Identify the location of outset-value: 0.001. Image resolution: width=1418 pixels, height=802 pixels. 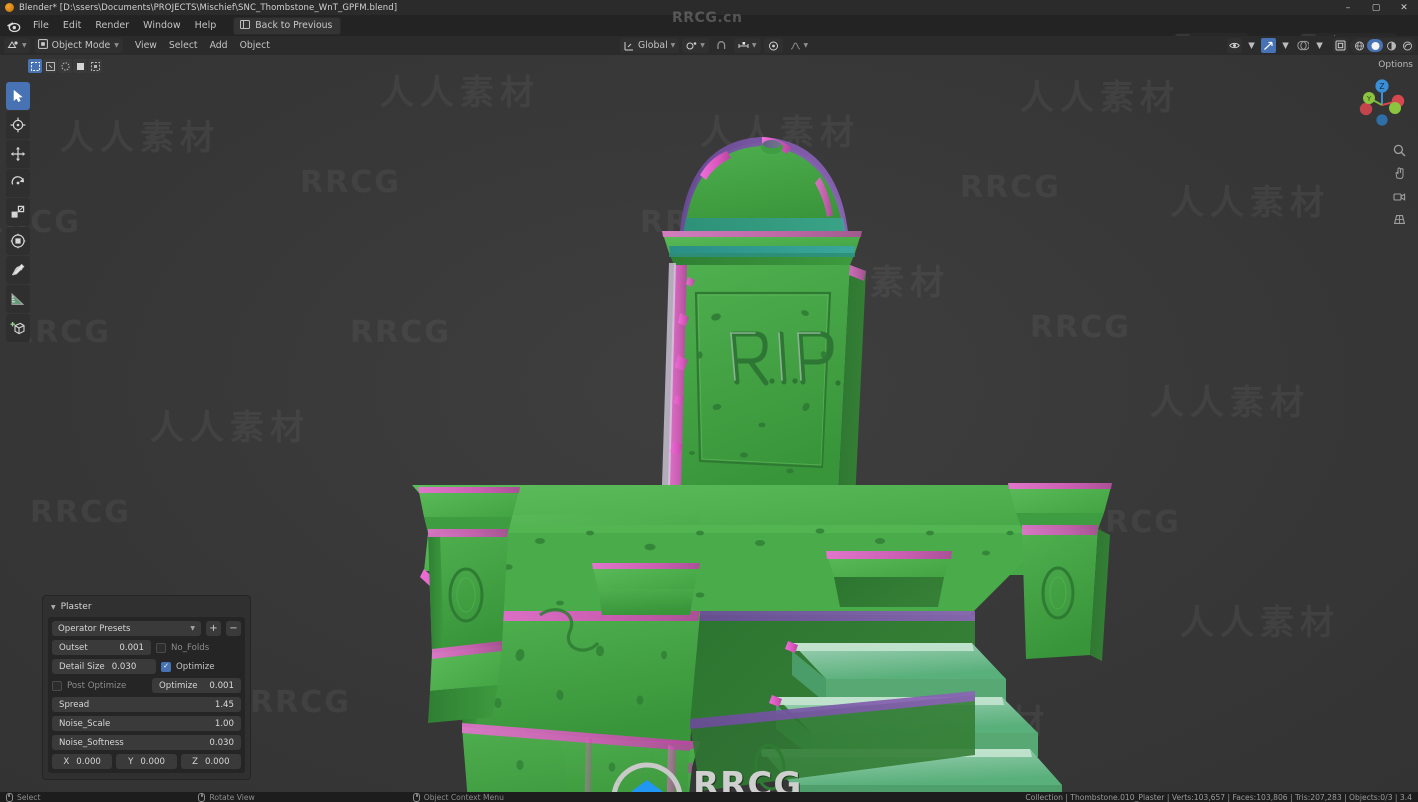
(131, 647).